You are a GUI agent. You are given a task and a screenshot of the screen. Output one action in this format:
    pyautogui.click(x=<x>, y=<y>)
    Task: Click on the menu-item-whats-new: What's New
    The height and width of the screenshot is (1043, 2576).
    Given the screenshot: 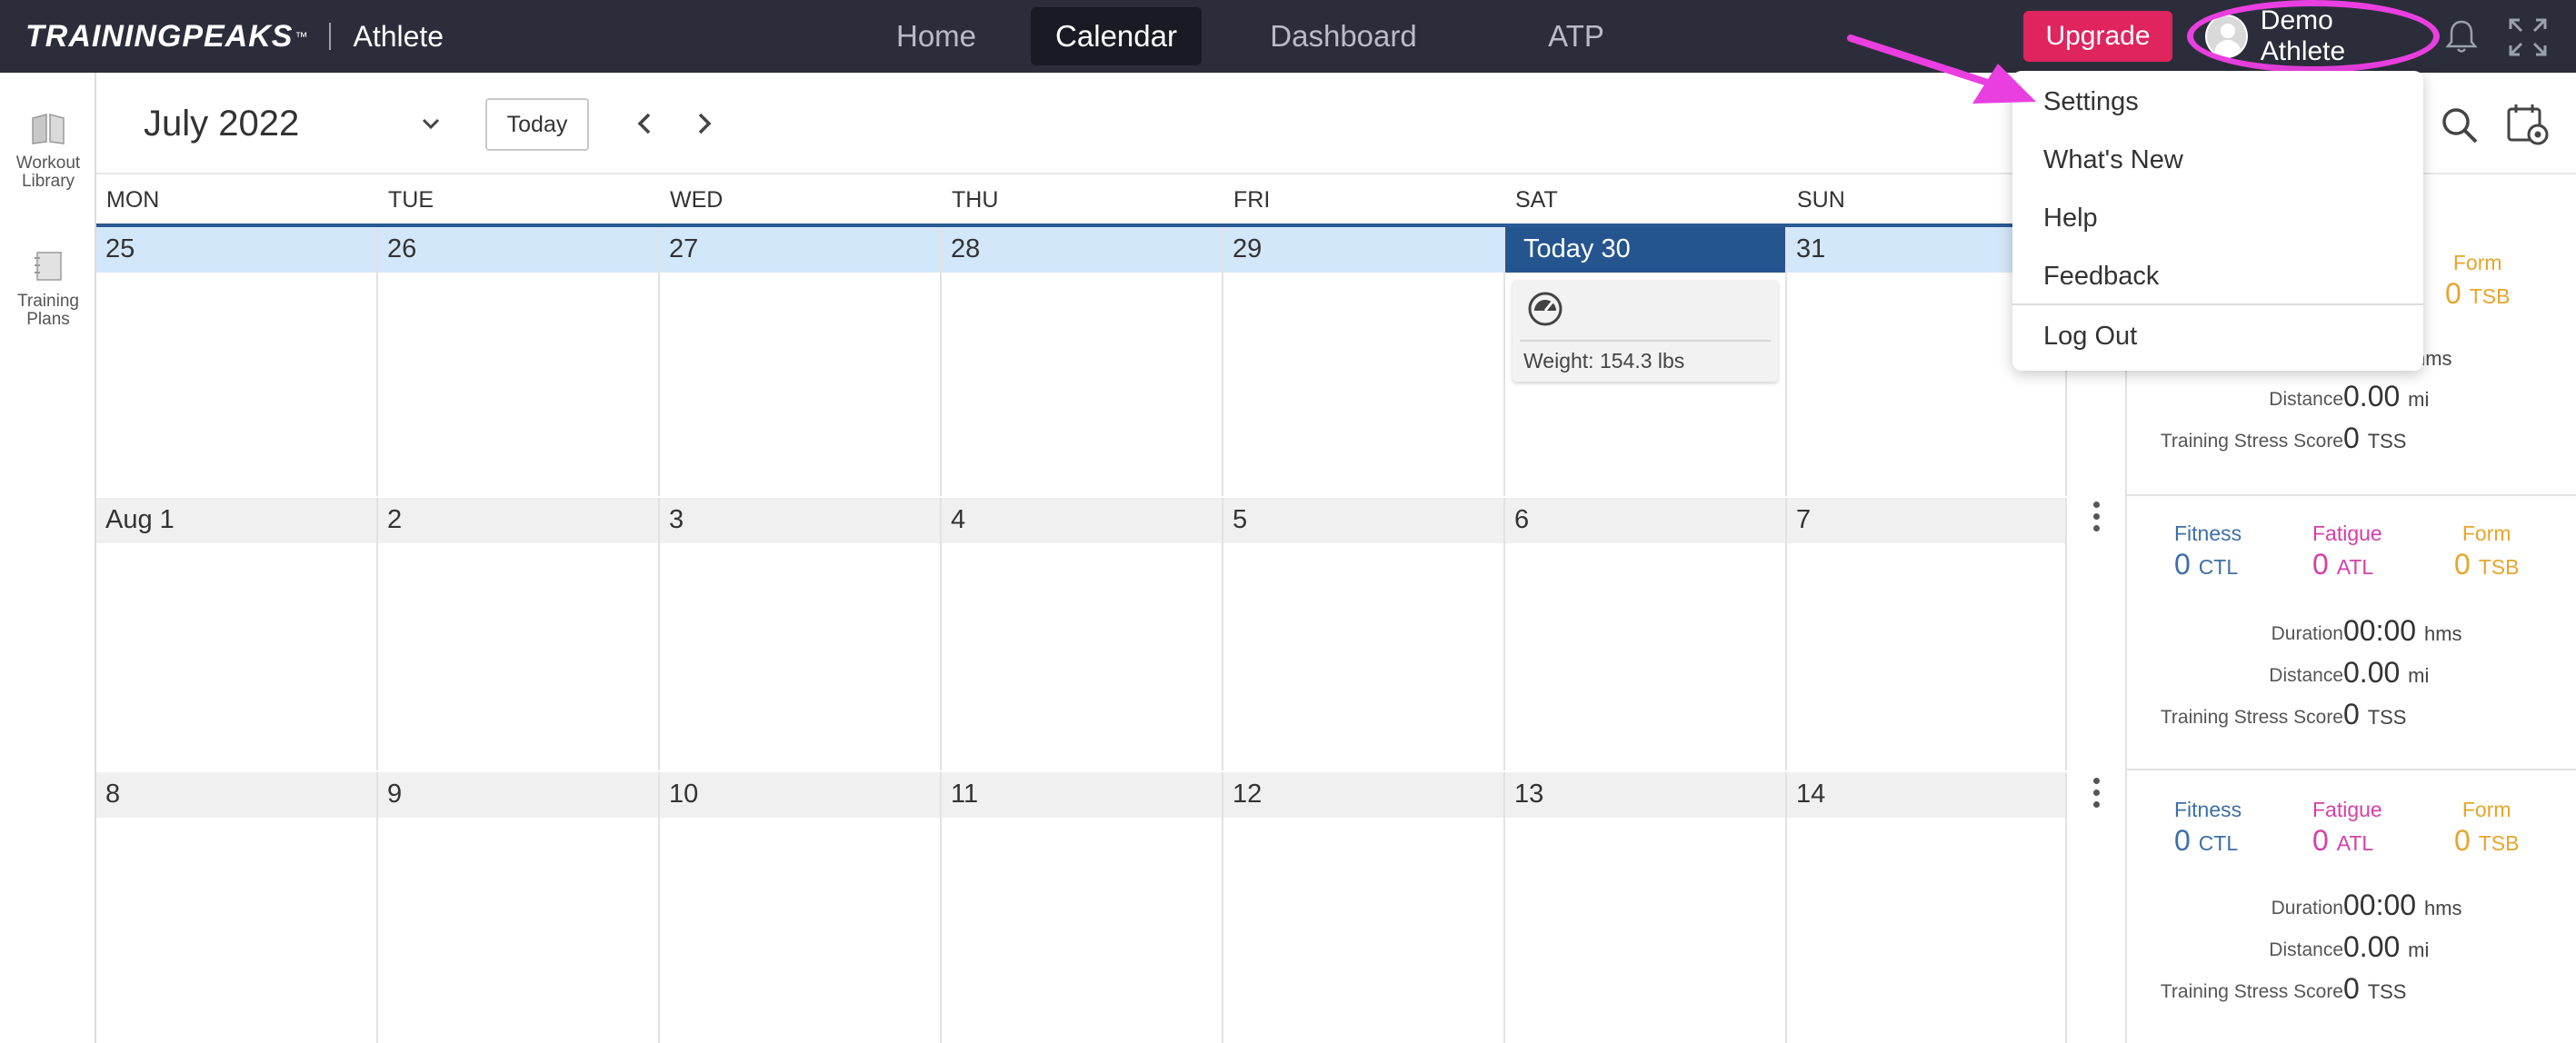 What is the action you would take?
    pyautogui.click(x=2113, y=160)
    